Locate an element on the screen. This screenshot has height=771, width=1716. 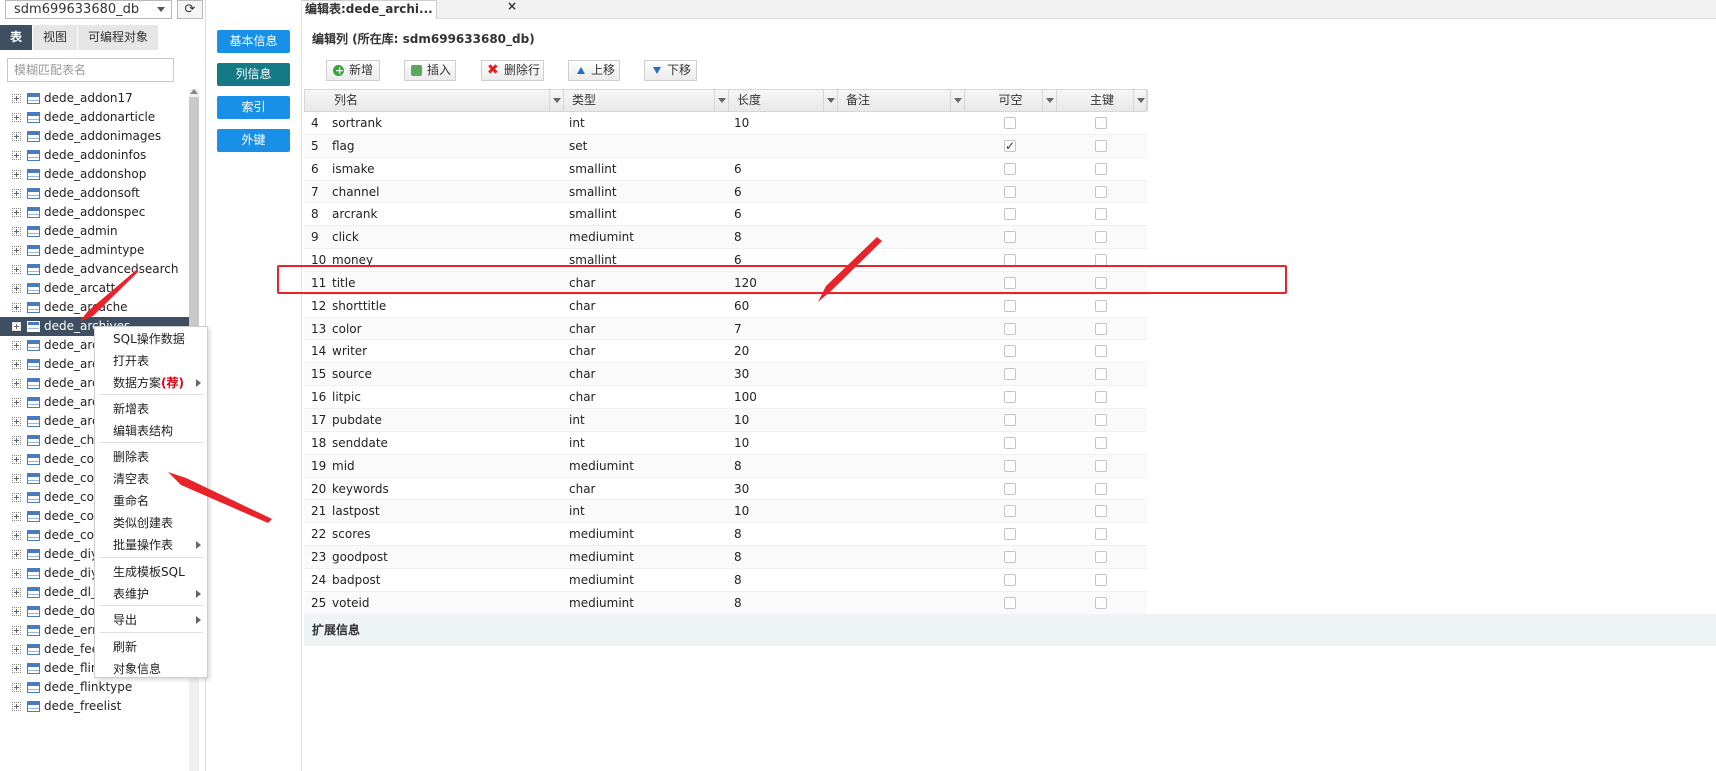
column-name-cell: title is located at coordinates (343, 283).